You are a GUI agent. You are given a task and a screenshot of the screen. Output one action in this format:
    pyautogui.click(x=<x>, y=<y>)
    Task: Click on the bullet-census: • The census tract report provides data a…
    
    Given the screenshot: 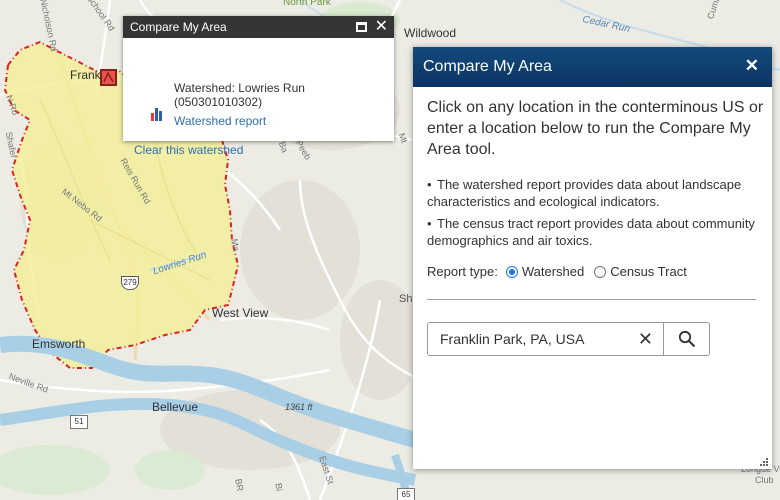 What is the action you would take?
    pyautogui.click(x=591, y=232)
    